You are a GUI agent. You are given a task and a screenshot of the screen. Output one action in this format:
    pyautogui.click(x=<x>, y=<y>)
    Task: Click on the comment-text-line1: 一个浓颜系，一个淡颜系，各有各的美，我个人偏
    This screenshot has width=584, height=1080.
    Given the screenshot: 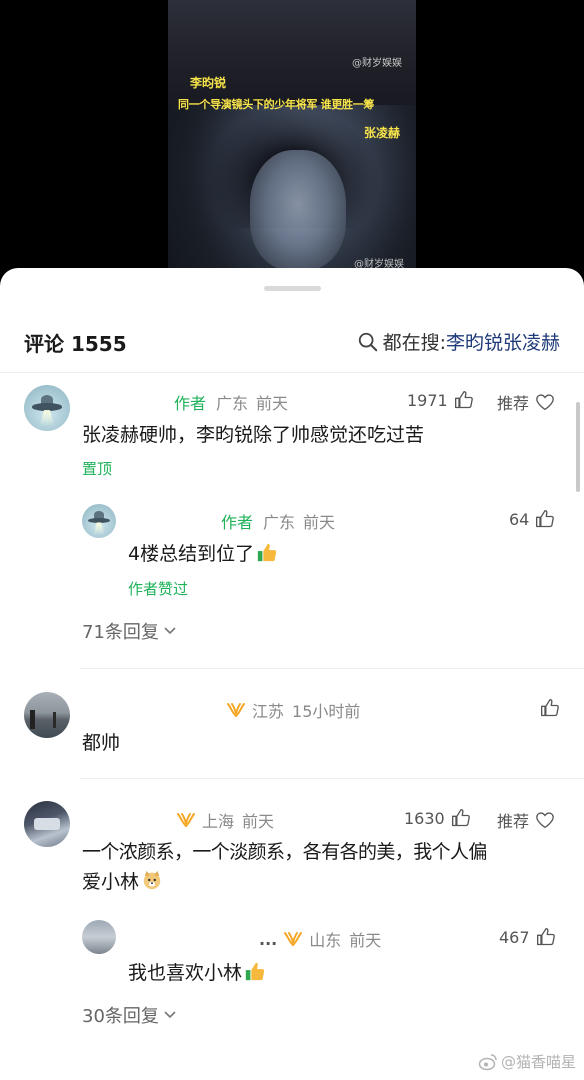 What is the action you would take?
    pyautogui.click(x=284, y=852)
    